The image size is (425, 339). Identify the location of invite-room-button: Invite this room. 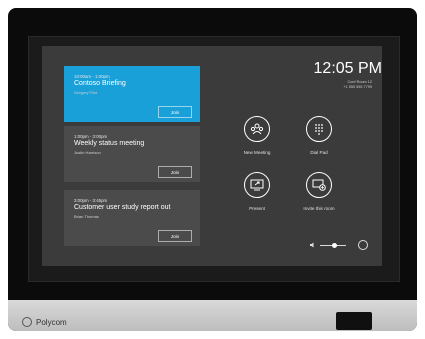
(319, 191).